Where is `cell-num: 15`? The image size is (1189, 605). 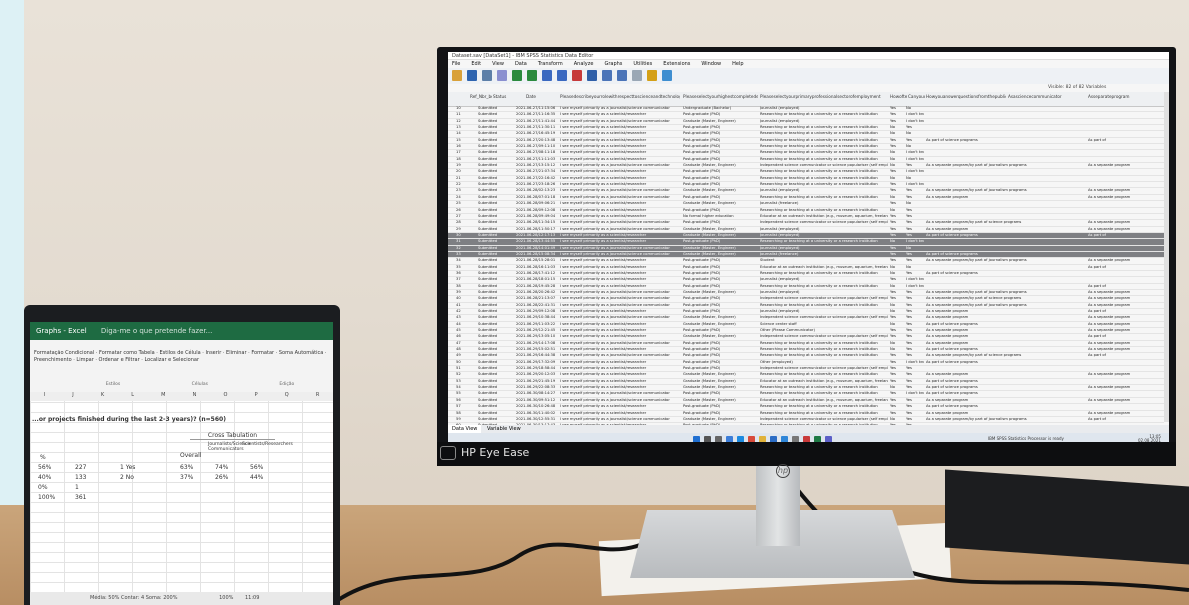 cell-num: 15 is located at coordinates (462, 140).